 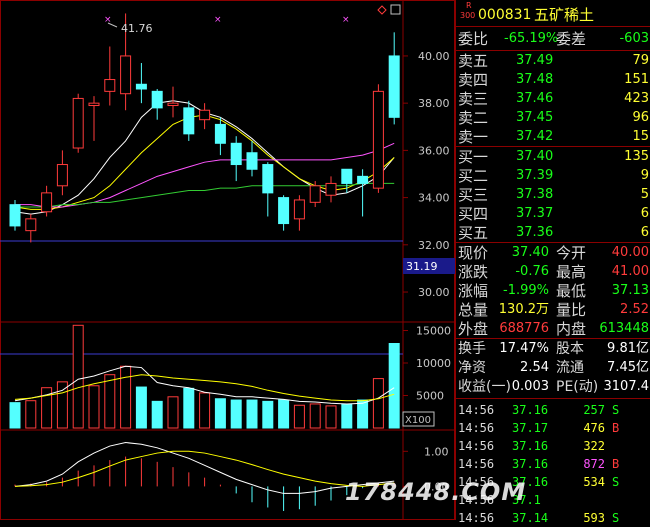 What do you see at coordinates (473, 176) in the screenshot?
I see `bid-label: 买二` at bounding box center [473, 176].